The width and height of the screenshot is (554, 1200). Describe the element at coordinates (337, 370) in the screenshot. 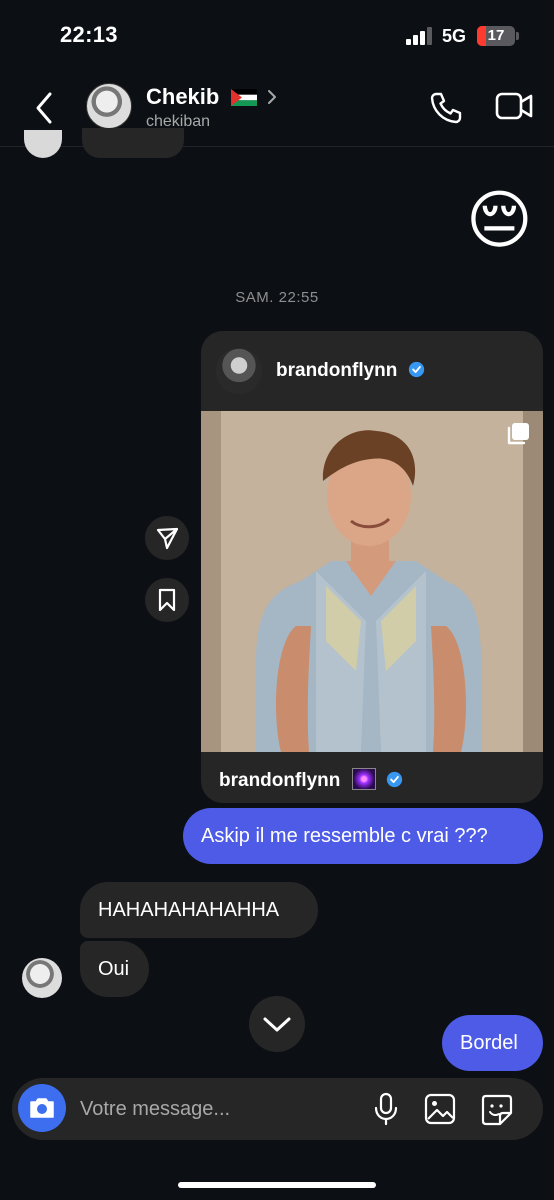

I see `post-author-name: brandonflynn` at that location.